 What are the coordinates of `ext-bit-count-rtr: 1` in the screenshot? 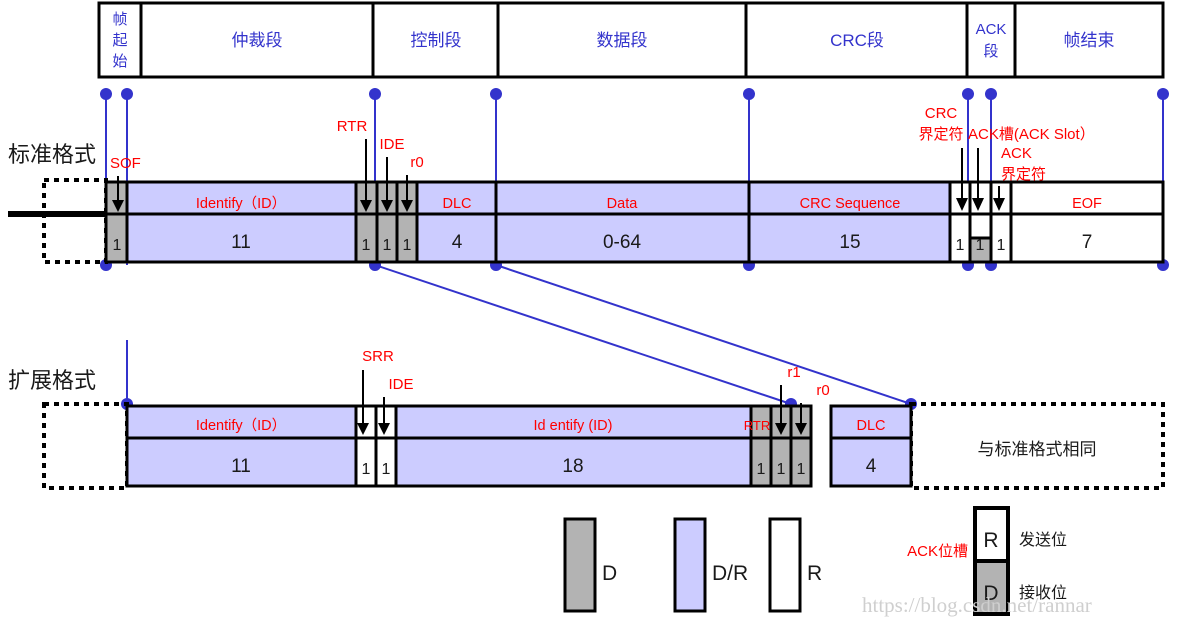 It's located at (761, 469).